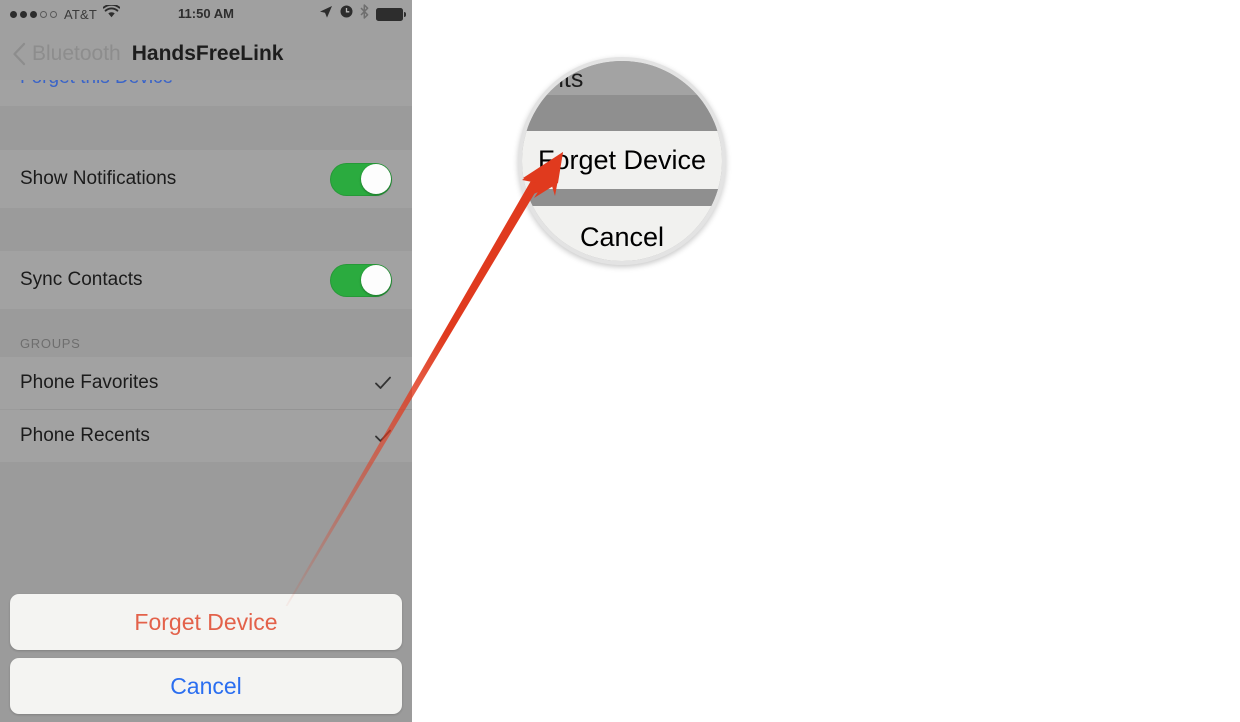 The width and height of the screenshot is (1240, 722). I want to click on back-button-label: Bluetooth, so click(76, 54).